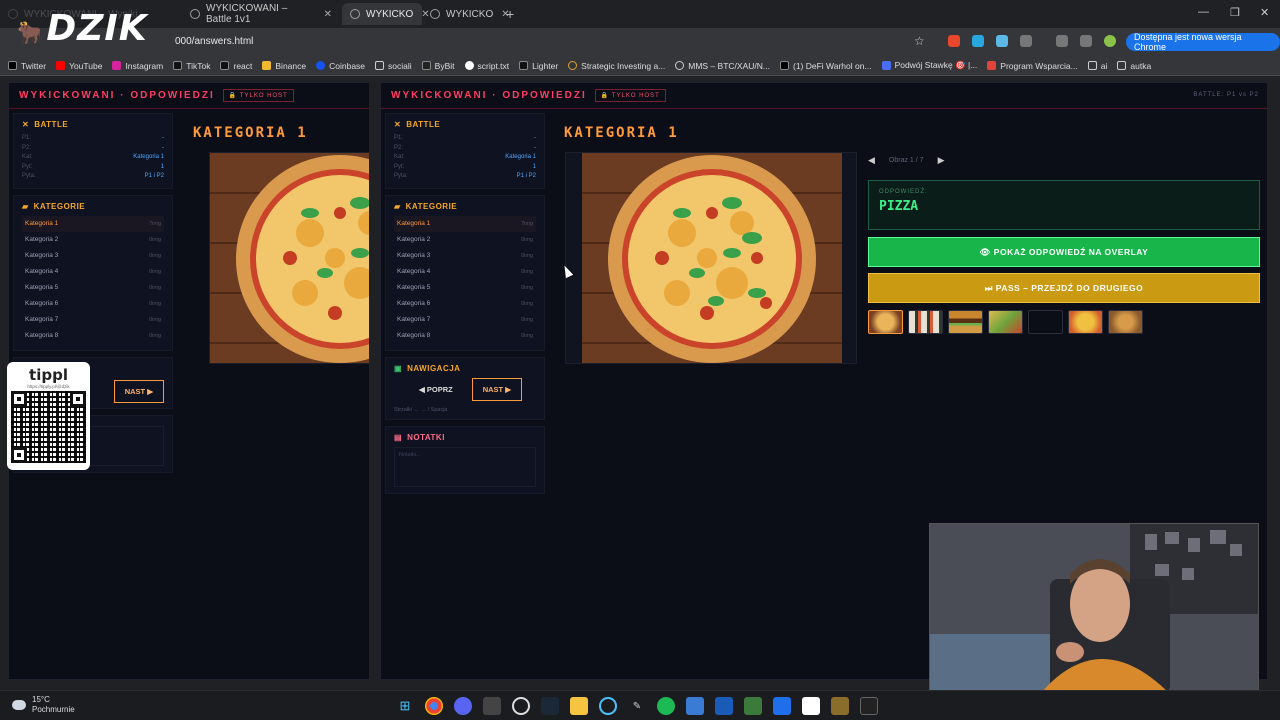  I want to click on show-answer-button: 👁 POKAŻ ODPOWIEDŹ NA OVERLAY, so click(1064, 252).